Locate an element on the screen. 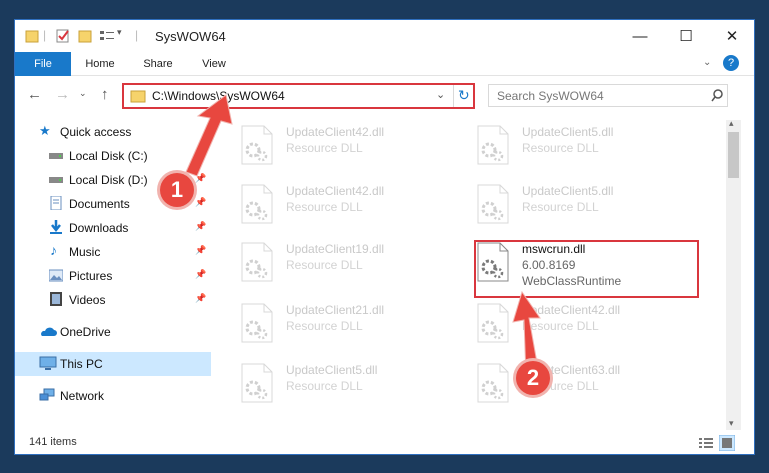  item-count: 141 items is located at coordinates (53, 442).